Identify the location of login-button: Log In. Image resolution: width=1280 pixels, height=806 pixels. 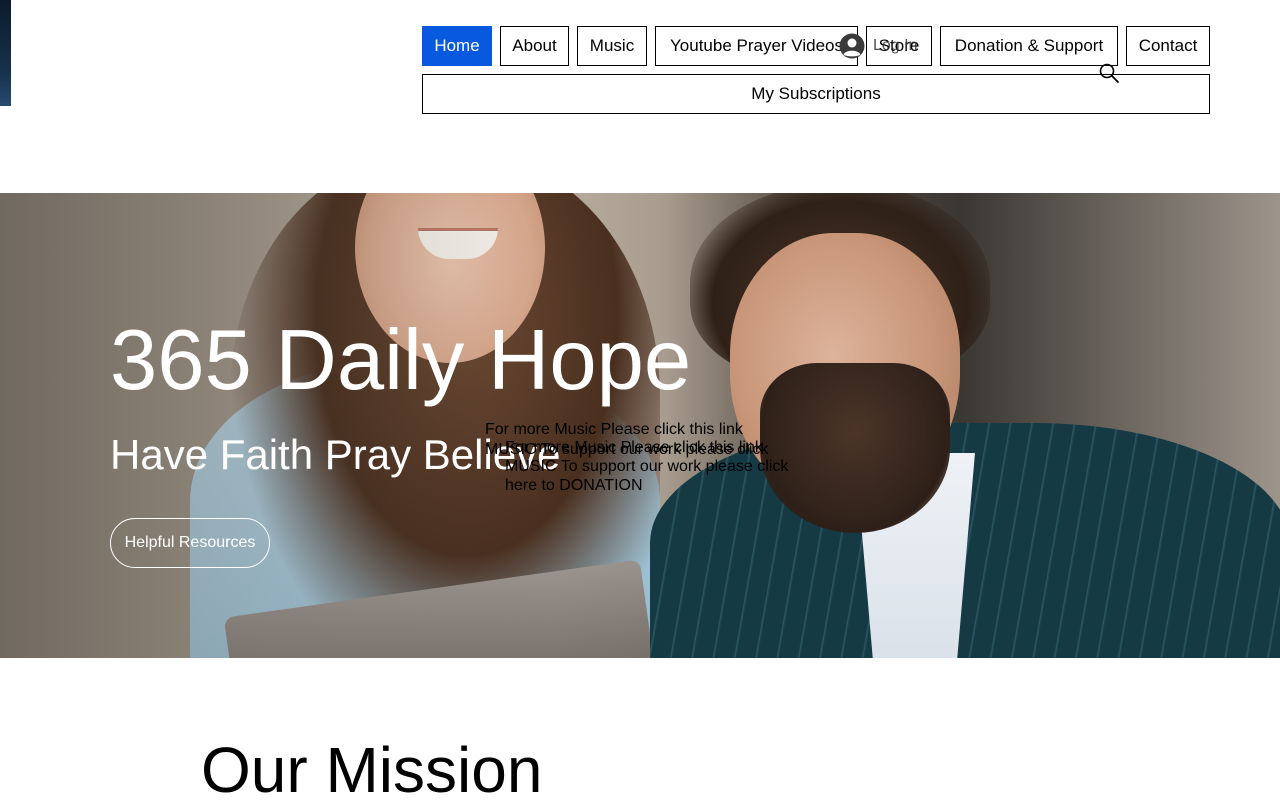
(878, 46).